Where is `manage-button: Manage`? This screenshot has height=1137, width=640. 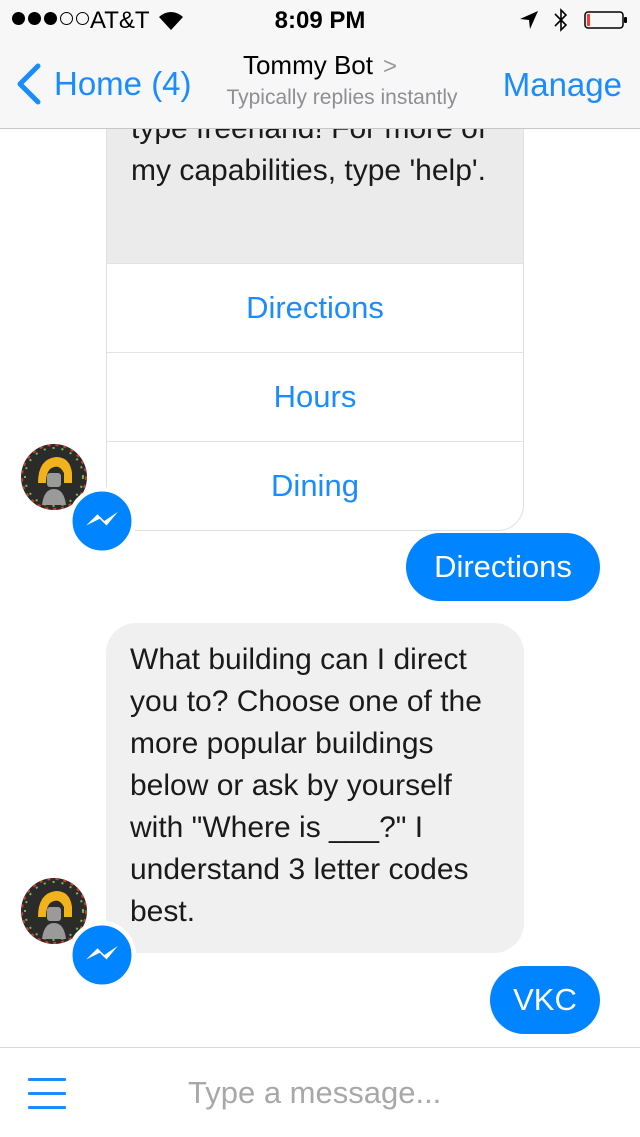
manage-button: Manage is located at coordinates (562, 85).